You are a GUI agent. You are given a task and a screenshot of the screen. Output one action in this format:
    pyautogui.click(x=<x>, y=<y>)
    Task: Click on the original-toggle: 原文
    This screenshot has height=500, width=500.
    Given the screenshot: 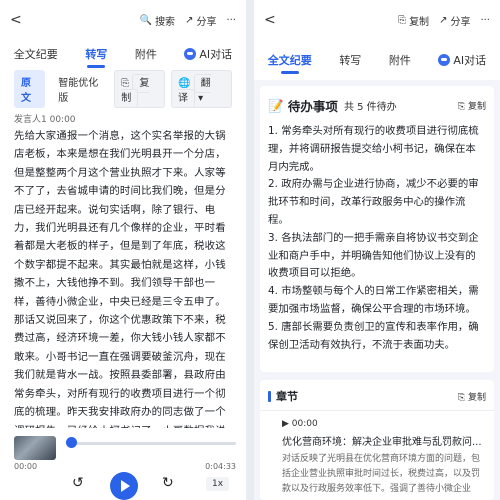 What is the action you would take?
    pyautogui.click(x=30, y=89)
    